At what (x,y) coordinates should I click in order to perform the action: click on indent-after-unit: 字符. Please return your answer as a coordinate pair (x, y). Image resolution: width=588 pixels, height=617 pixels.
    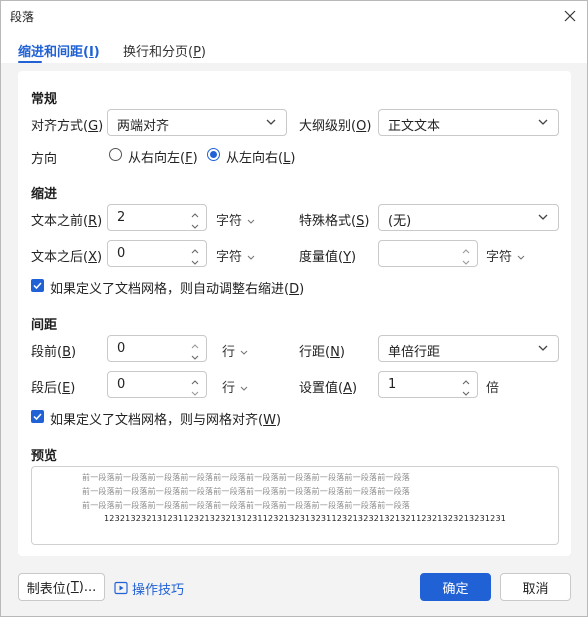
    Looking at the image, I should click on (235, 255).